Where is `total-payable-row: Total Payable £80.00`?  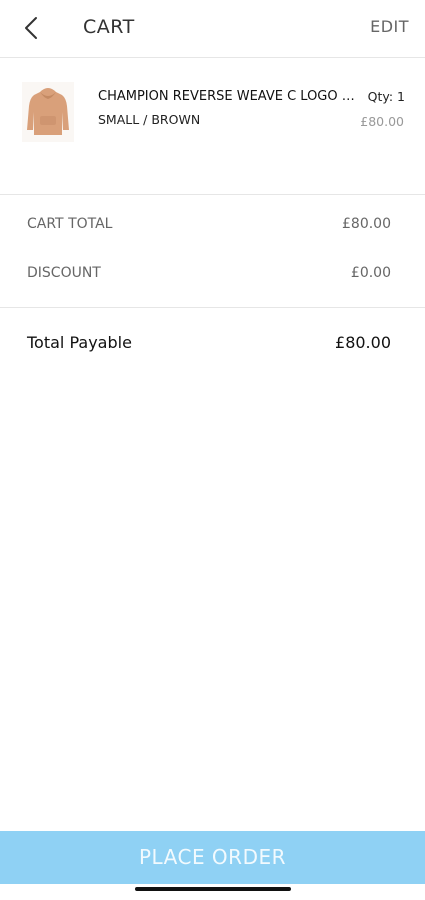 total-payable-row: Total Payable £80.00 is located at coordinates (209, 344).